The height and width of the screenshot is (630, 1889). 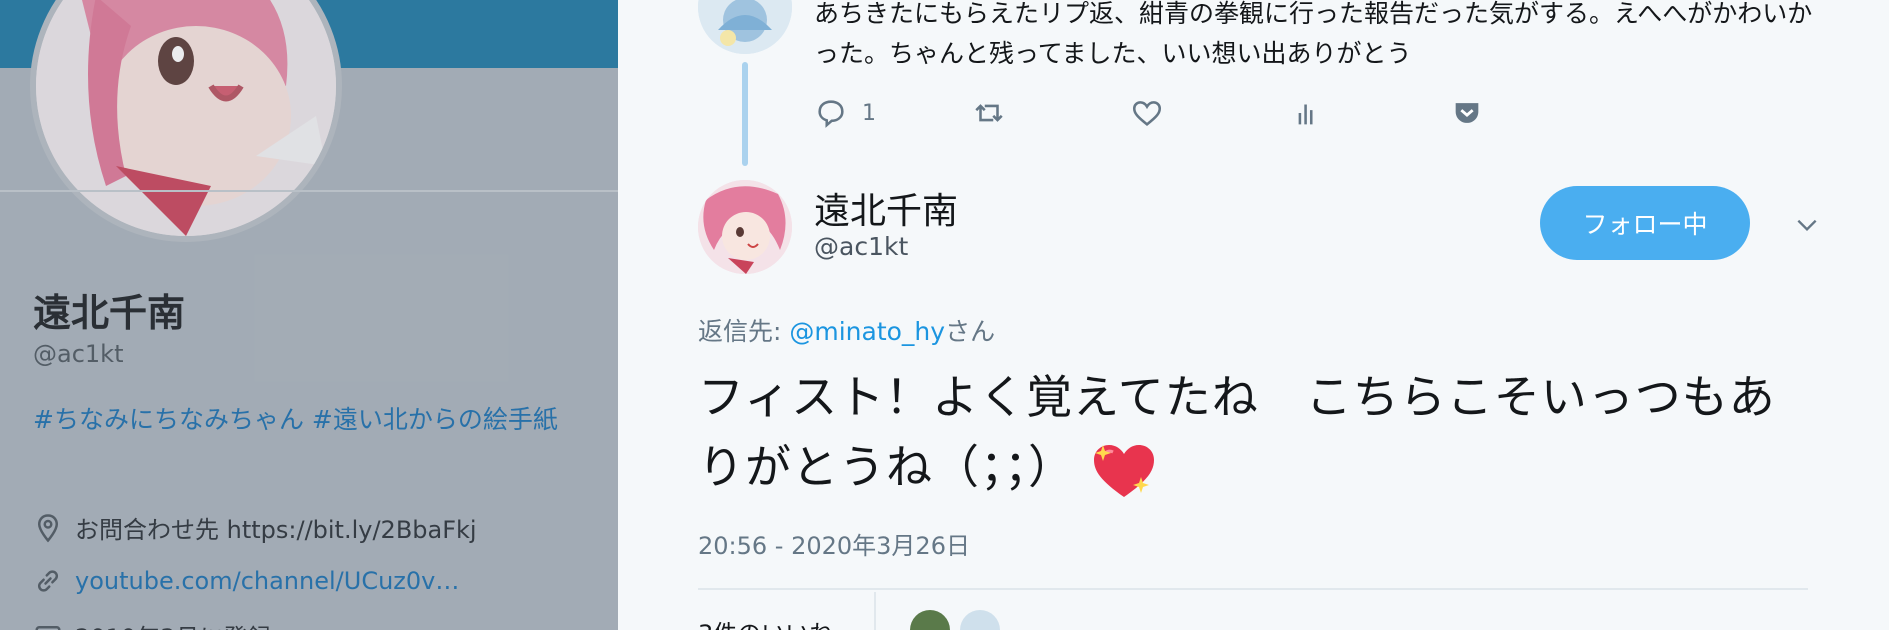 I want to click on following-button: フォロー中, so click(x=1645, y=223).